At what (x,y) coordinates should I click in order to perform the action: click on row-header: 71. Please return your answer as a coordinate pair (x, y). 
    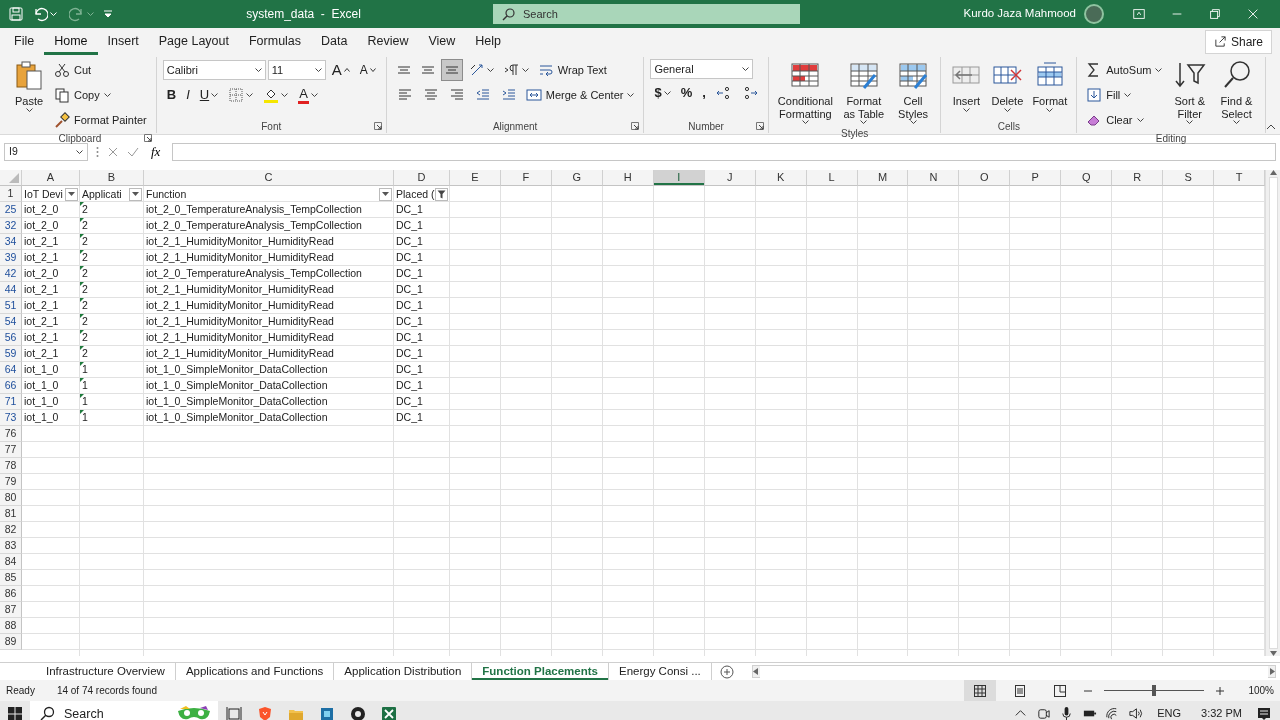
    Looking at the image, I should click on (11, 402).